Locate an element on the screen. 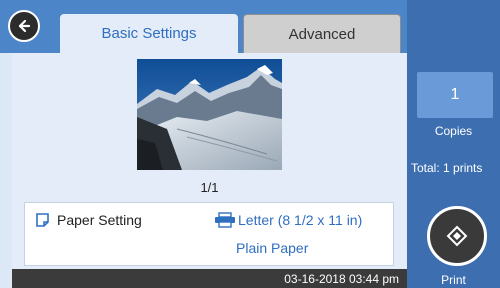 The height and width of the screenshot is (288, 500). total-prints-label: Total: 1 prints is located at coordinates (447, 168).